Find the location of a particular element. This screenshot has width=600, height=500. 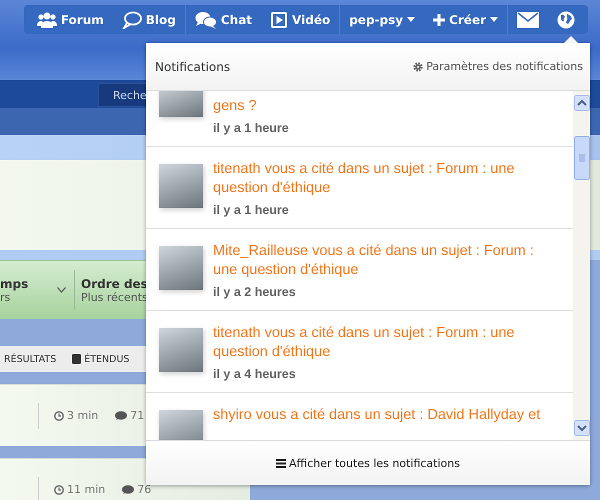

notification-item: gens ? il y a 1 heure is located at coordinates (359, 119).